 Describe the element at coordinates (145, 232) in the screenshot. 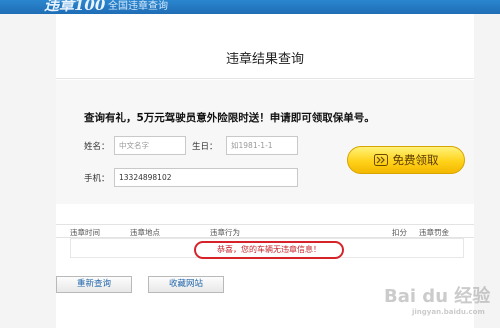

I see `col-violation-location: 违章地点` at that location.